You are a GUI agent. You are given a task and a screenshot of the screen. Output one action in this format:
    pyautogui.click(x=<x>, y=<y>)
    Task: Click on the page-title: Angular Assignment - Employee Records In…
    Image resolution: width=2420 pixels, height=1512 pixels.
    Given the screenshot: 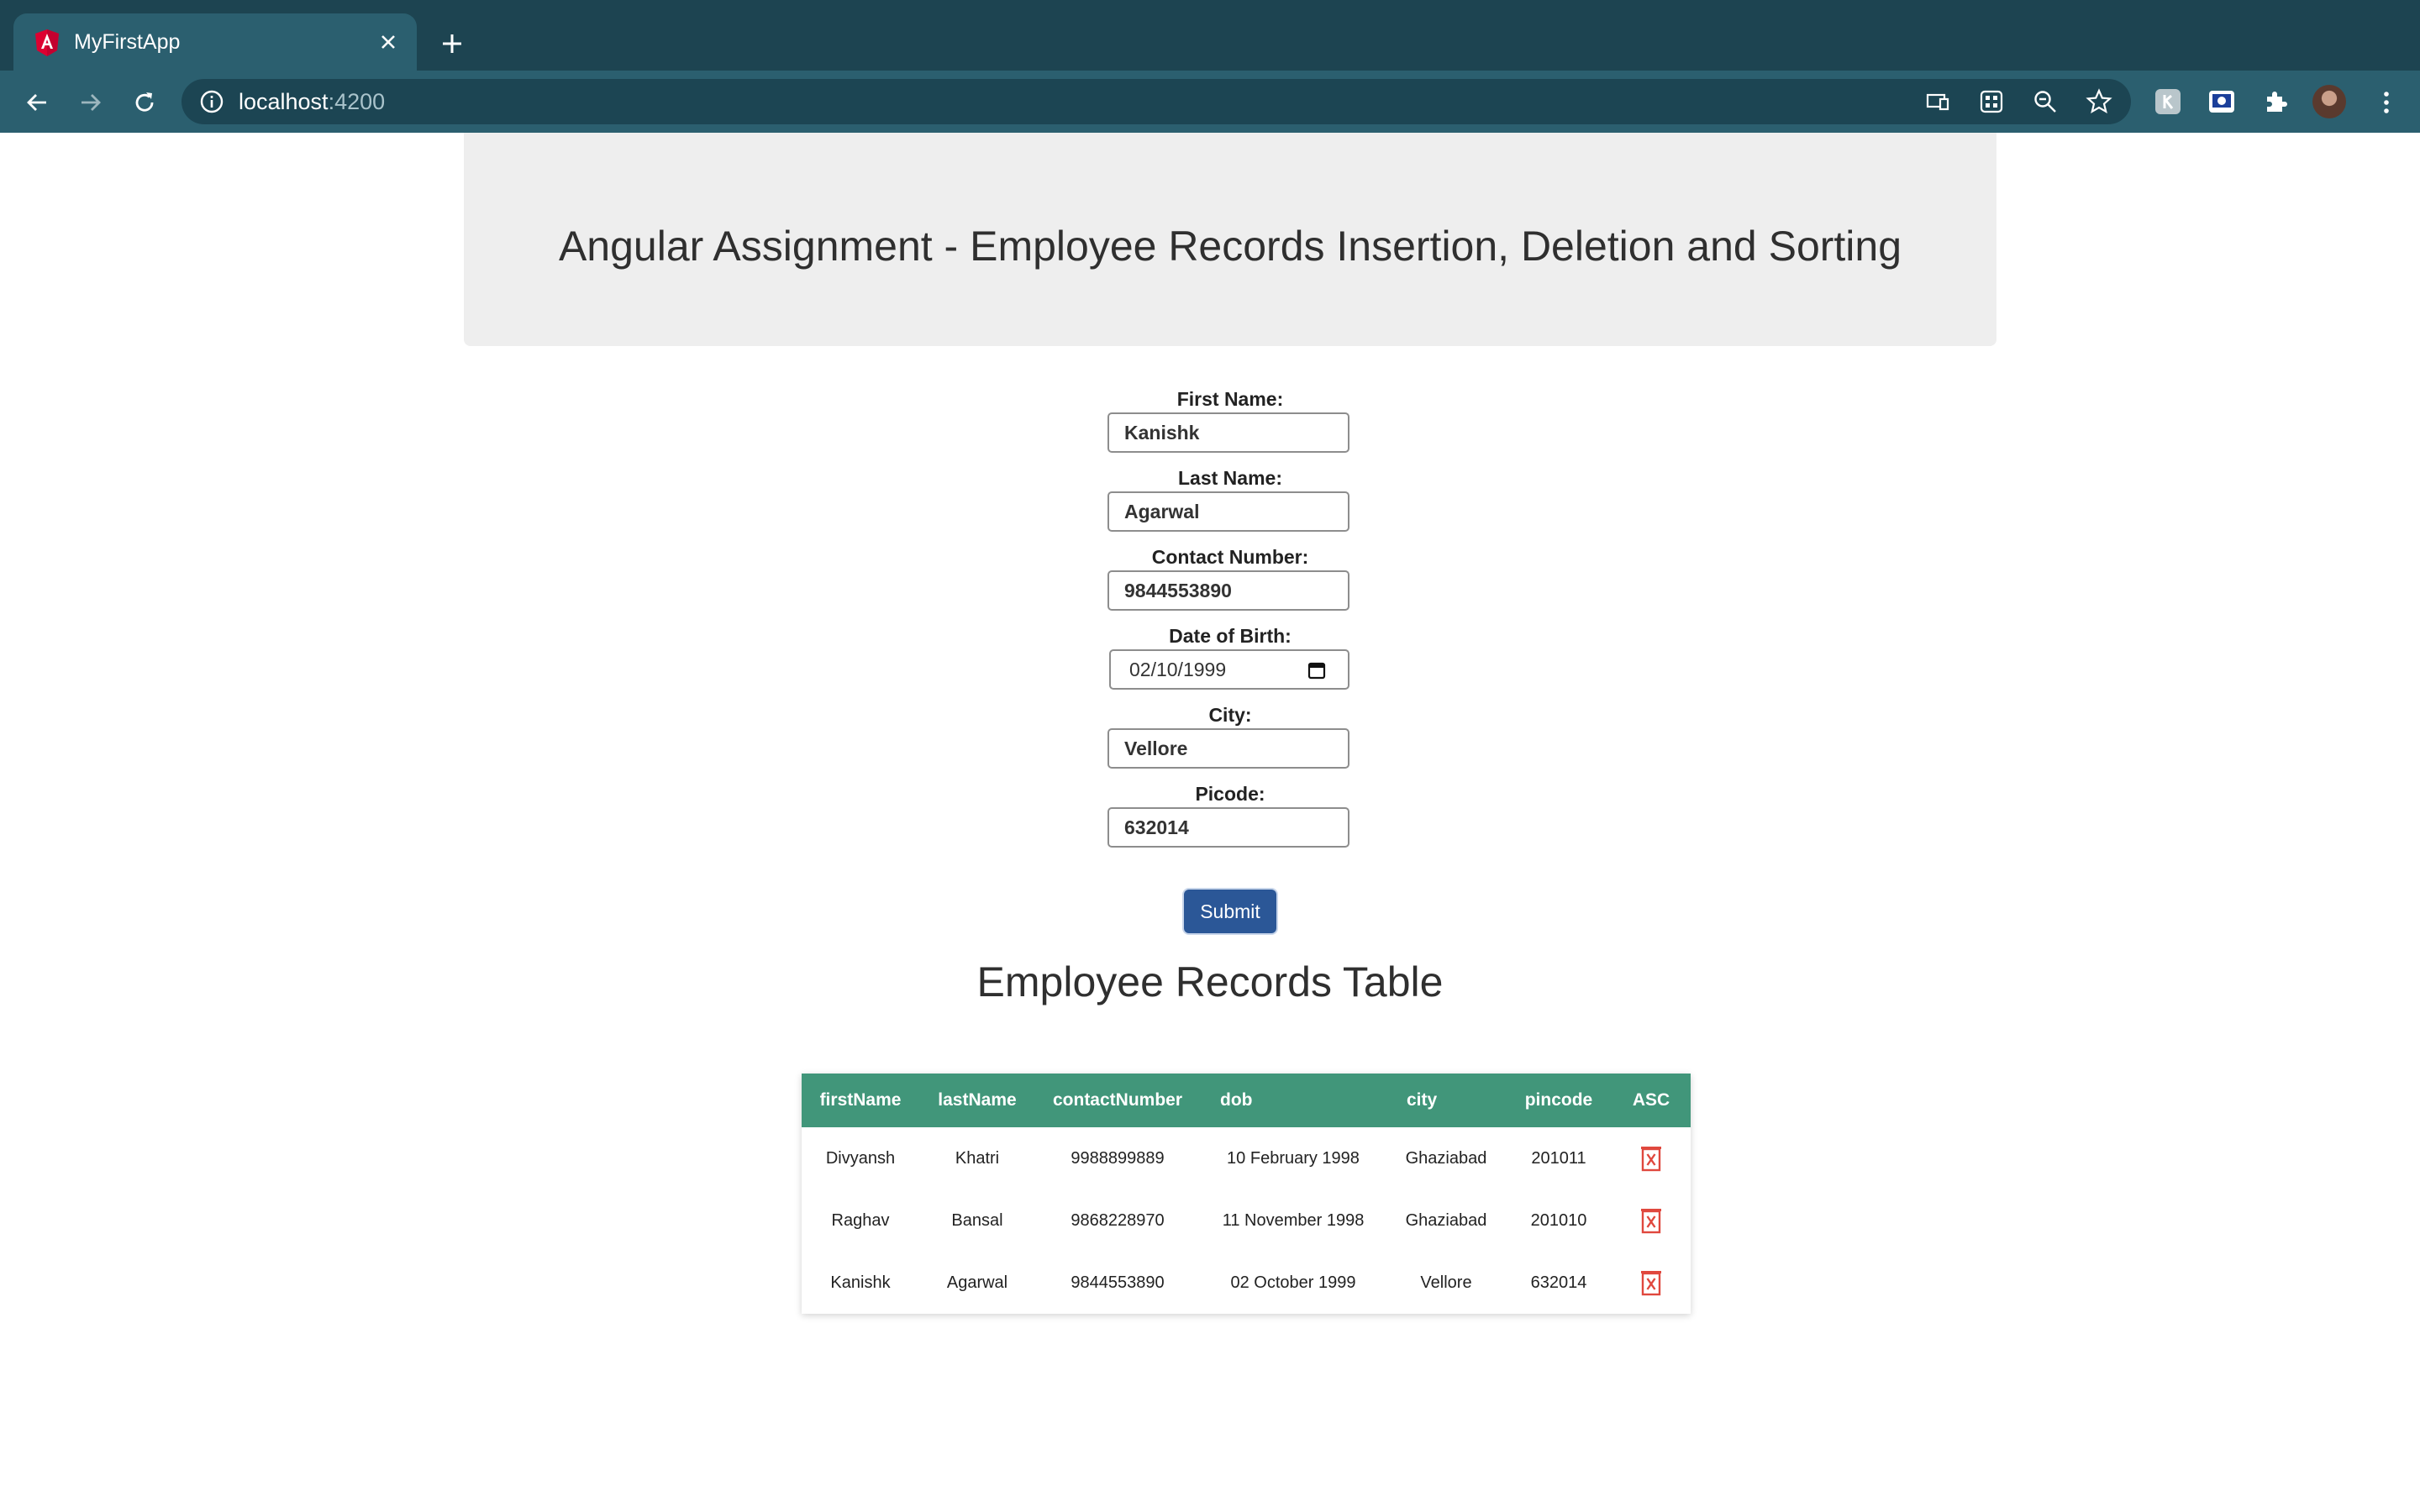 What is the action you would take?
    pyautogui.click(x=1230, y=246)
    